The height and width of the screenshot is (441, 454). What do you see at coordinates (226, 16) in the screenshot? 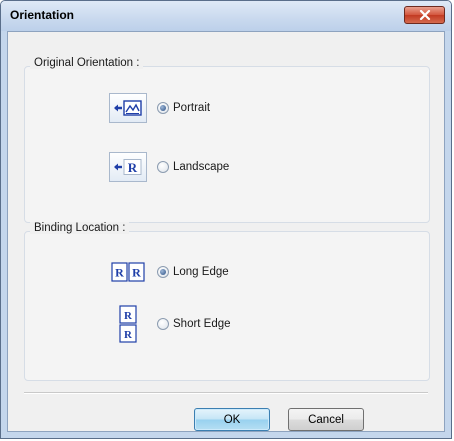
I see `title-bar: Orientation` at bounding box center [226, 16].